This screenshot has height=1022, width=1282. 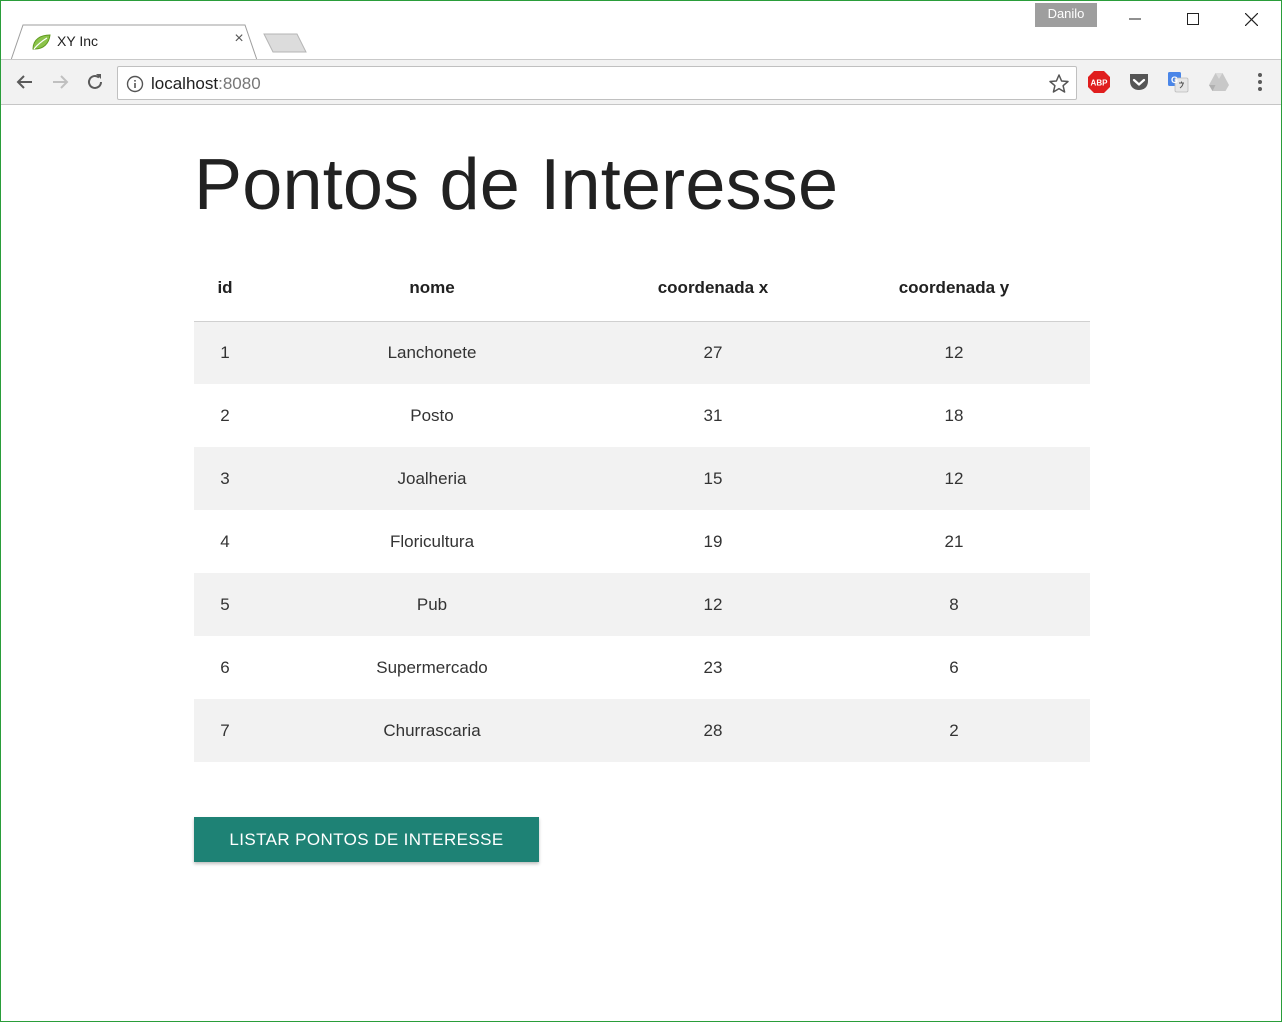 What do you see at coordinates (185, 83) in the screenshot?
I see `url-host: localhost` at bounding box center [185, 83].